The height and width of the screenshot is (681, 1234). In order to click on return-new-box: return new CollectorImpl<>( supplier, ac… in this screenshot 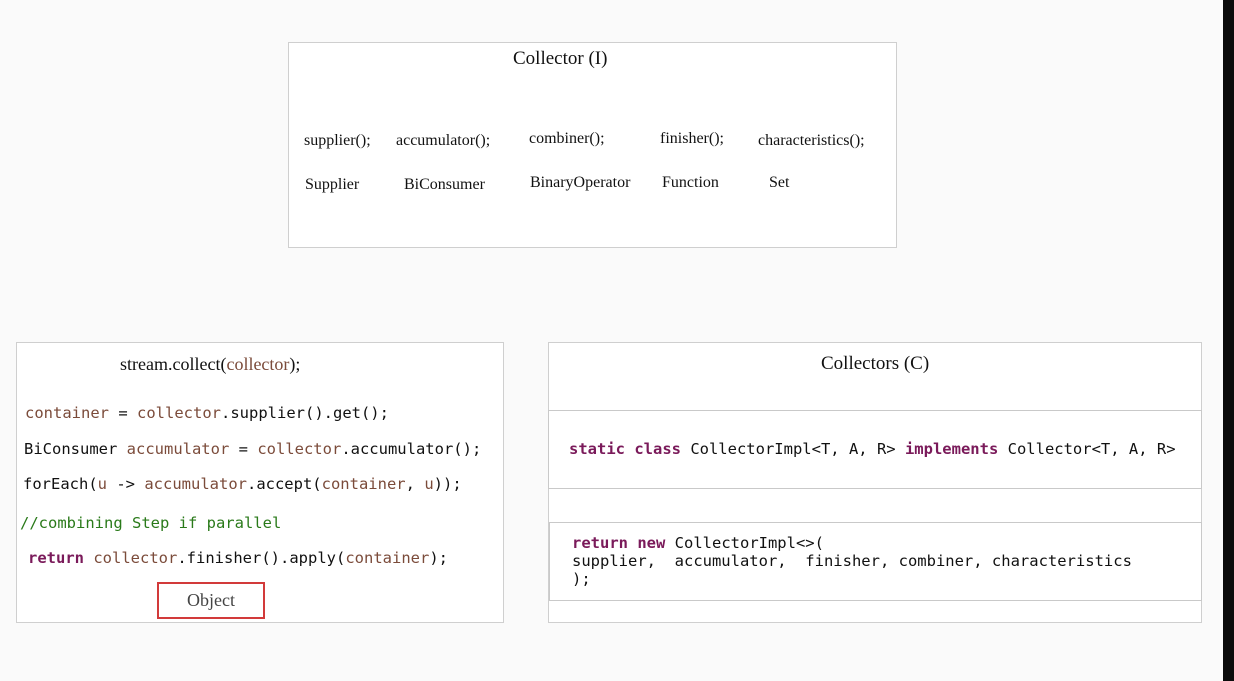, I will do `click(875, 561)`.